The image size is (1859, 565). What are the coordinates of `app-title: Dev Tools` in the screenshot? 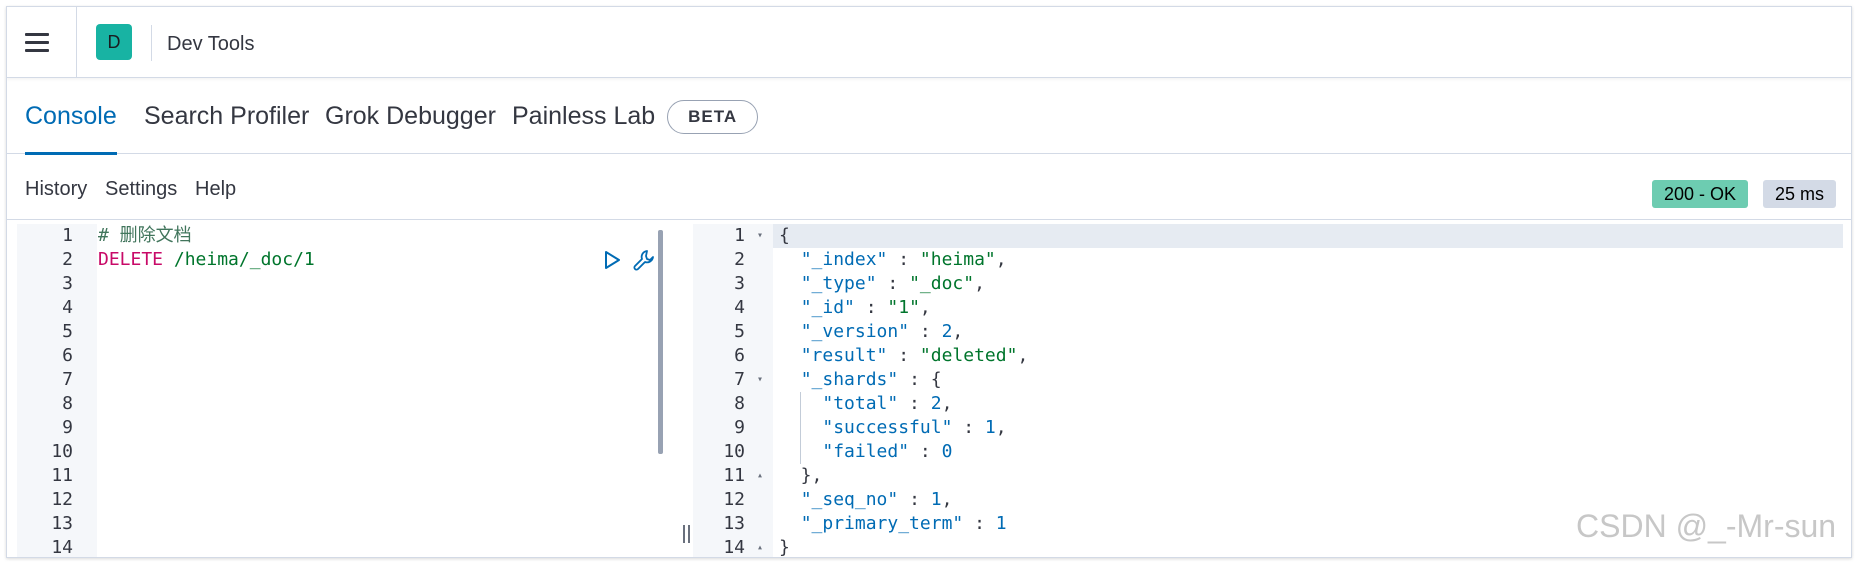 It's located at (211, 44).